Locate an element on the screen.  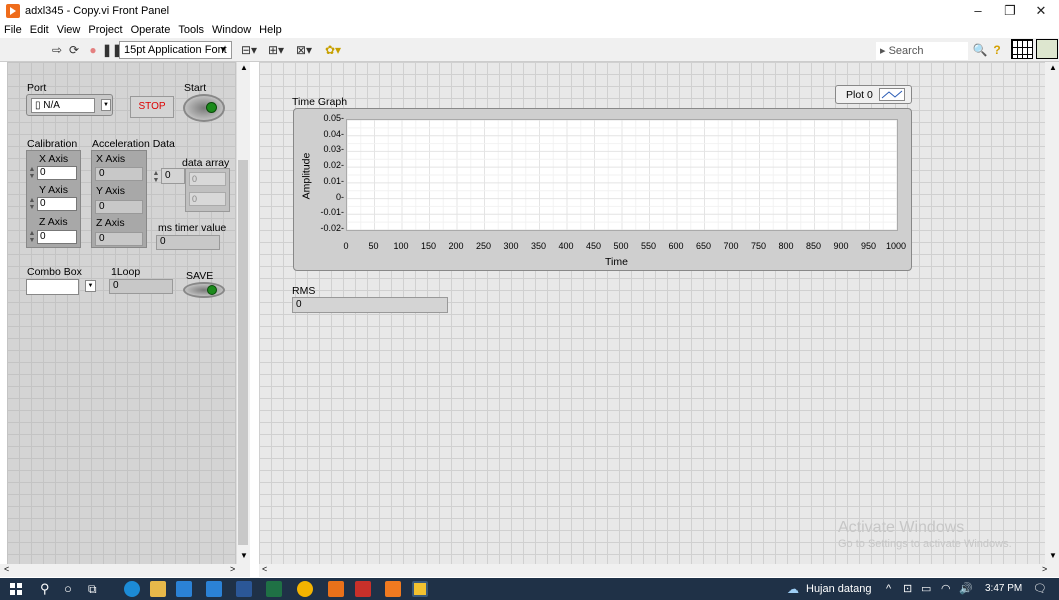
search-icon: ⚲ is located at coordinates (45, 589).